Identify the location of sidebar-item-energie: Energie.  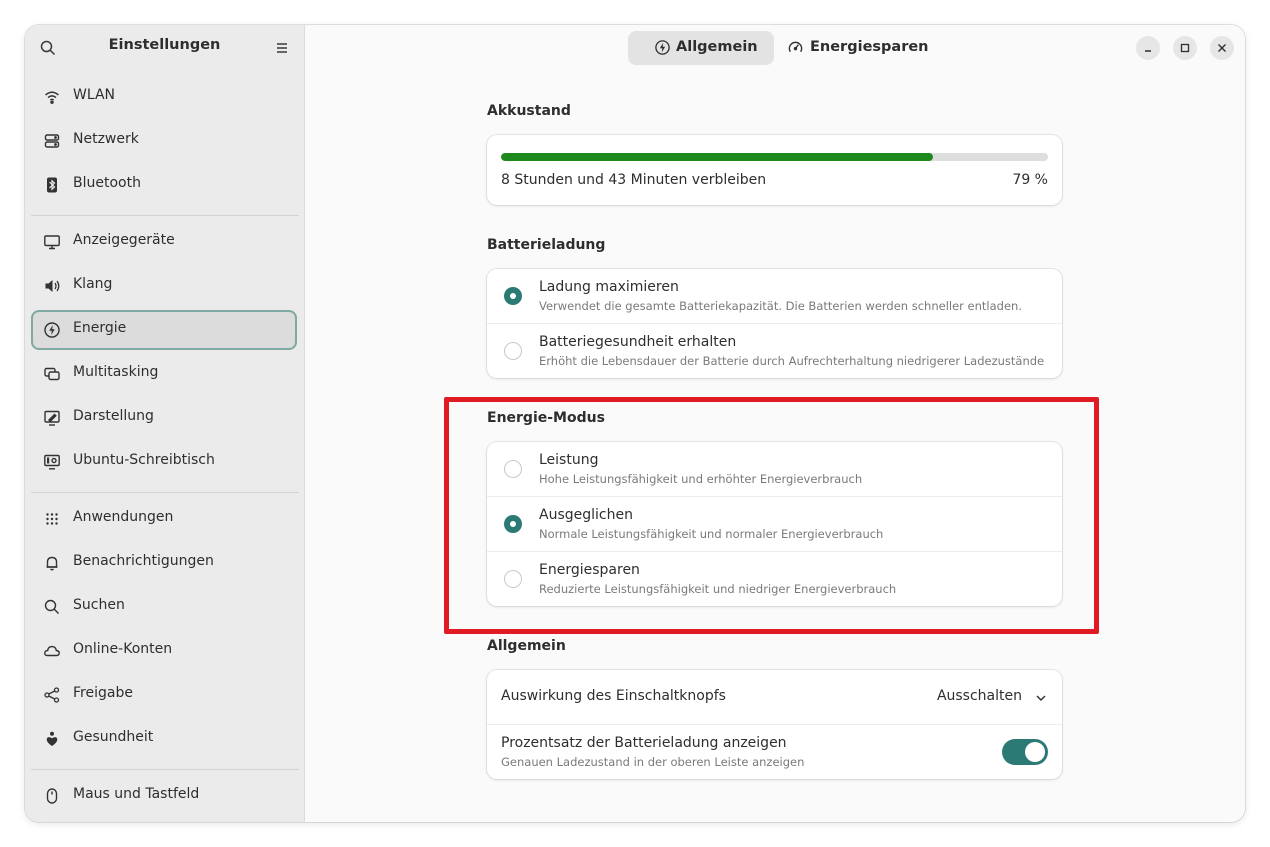
(164, 330).